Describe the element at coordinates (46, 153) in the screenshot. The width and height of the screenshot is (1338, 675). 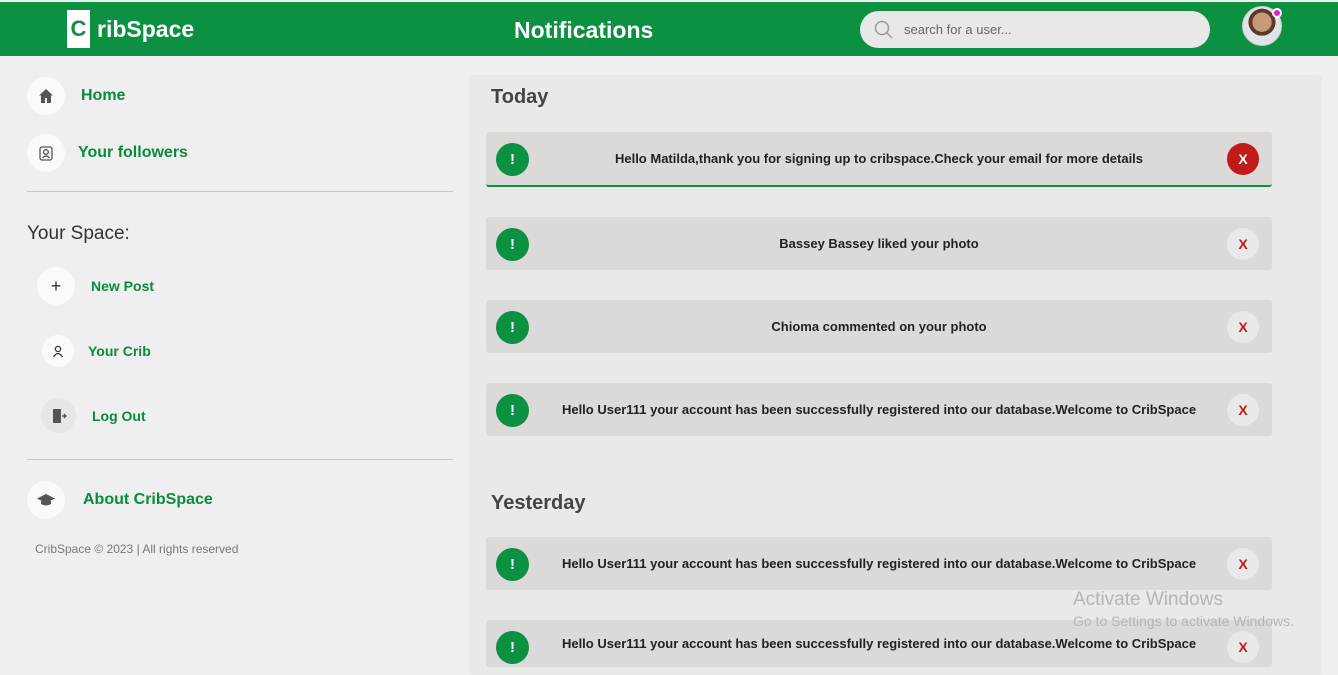
I see `followers-icon` at that location.